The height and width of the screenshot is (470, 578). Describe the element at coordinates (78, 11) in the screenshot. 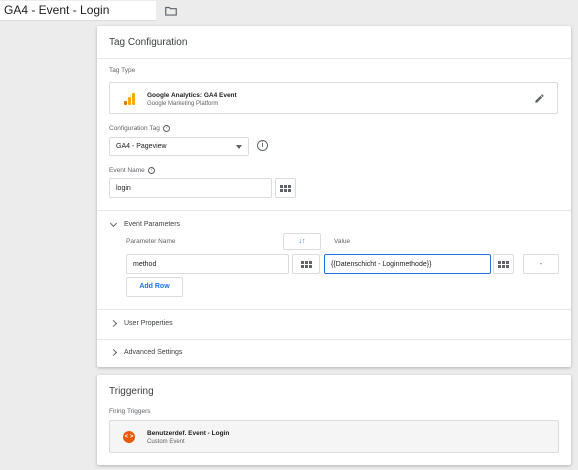

I see `tag-name-input: GA4 - Event - Login` at that location.